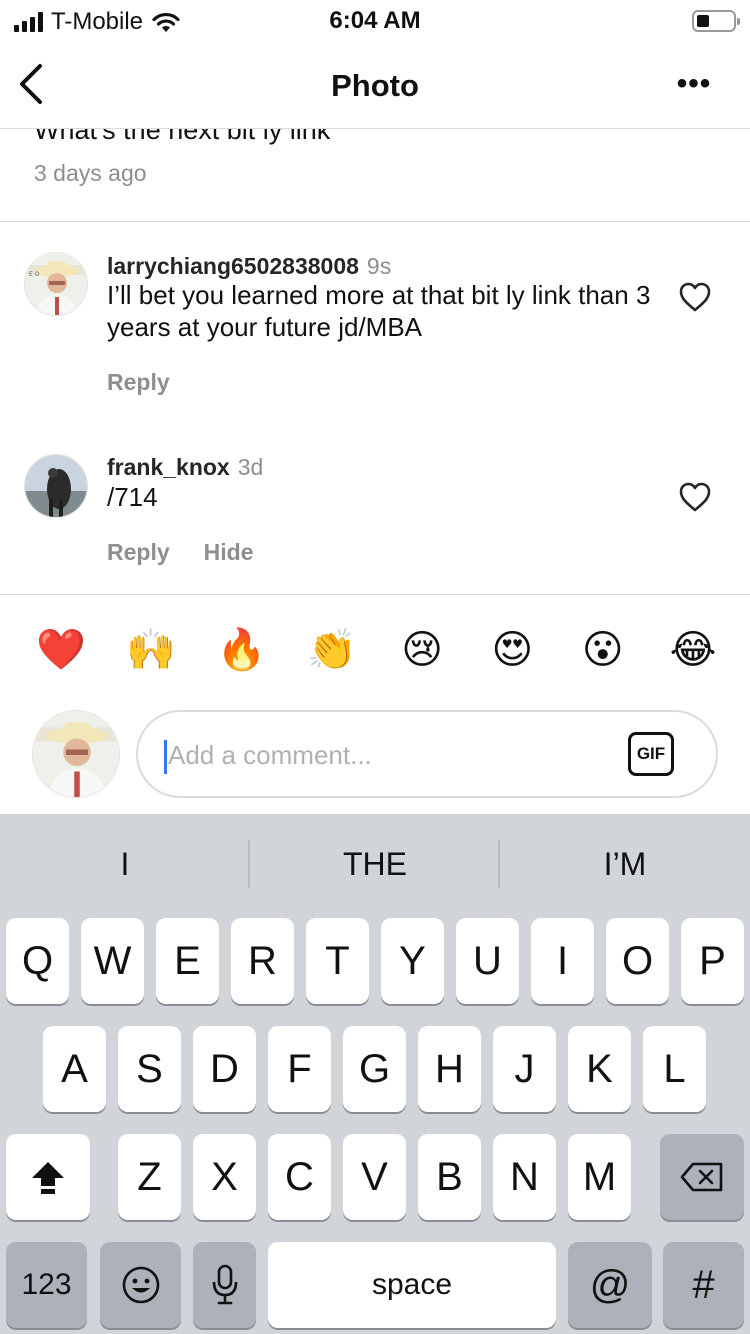 The height and width of the screenshot is (1334, 750). What do you see at coordinates (299, 1069) in the screenshot?
I see `key-f: F` at bounding box center [299, 1069].